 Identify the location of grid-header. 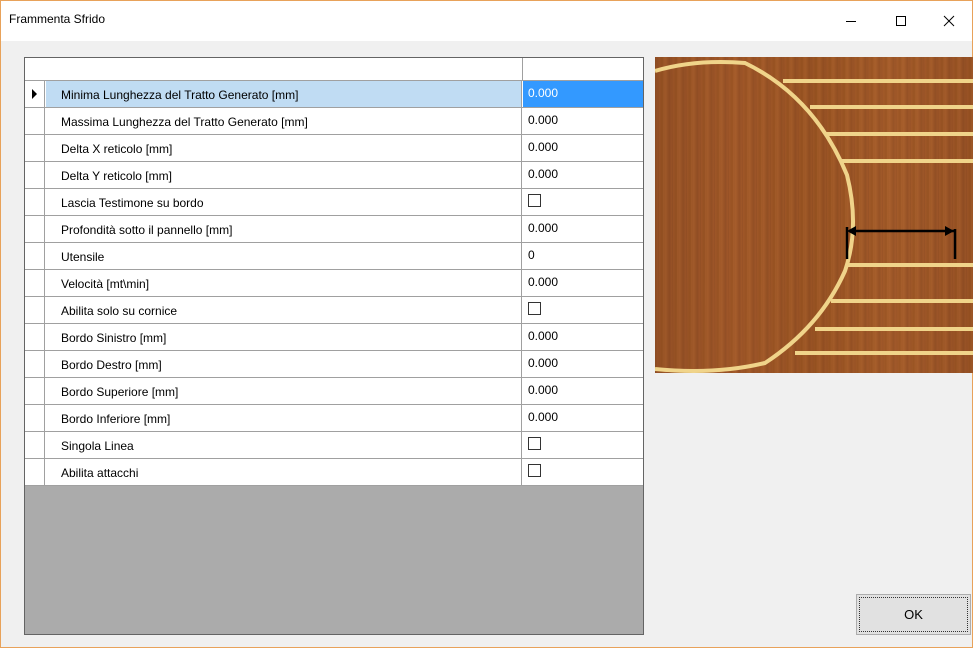
(334, 69).